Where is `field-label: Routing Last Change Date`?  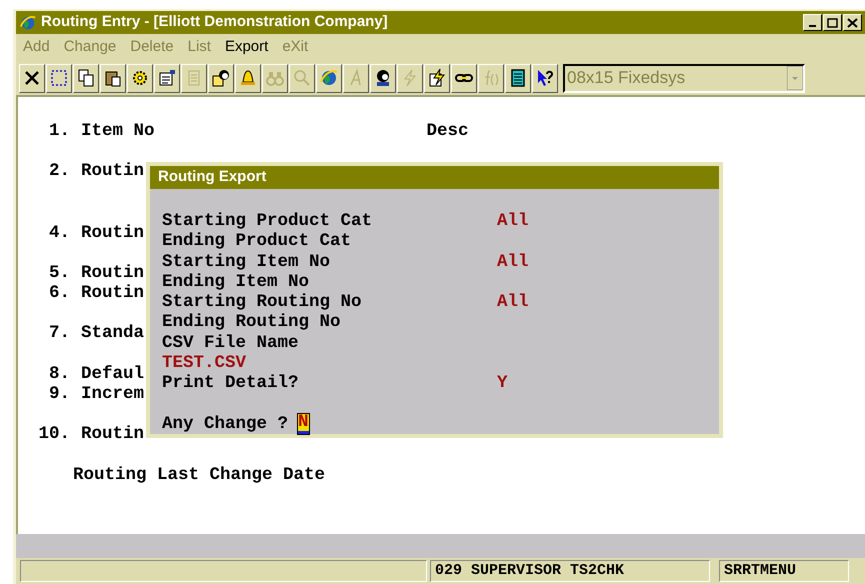
field-label: Routing Last Change Date is located at coordinates (199, 474).